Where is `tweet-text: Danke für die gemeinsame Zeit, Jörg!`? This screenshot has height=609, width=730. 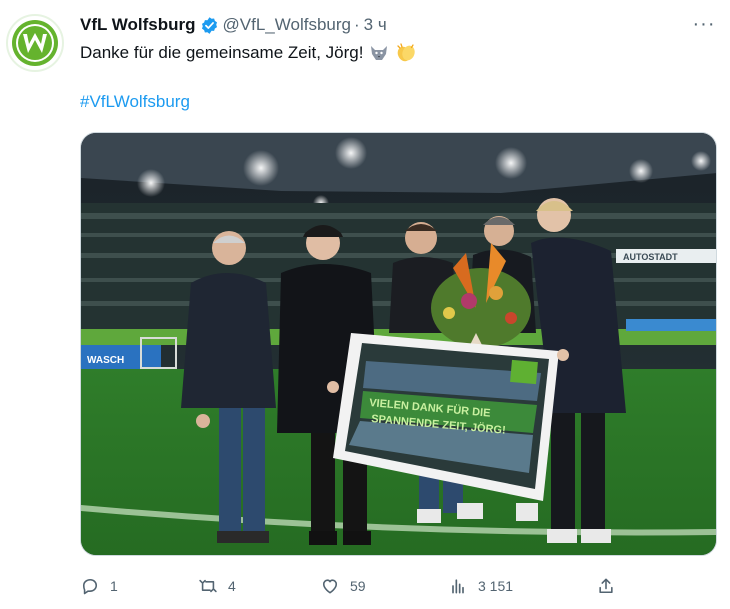
tweet-text: Danke für die gemeinsame Zeit, Jörg! is located at coordinates (248, 53).